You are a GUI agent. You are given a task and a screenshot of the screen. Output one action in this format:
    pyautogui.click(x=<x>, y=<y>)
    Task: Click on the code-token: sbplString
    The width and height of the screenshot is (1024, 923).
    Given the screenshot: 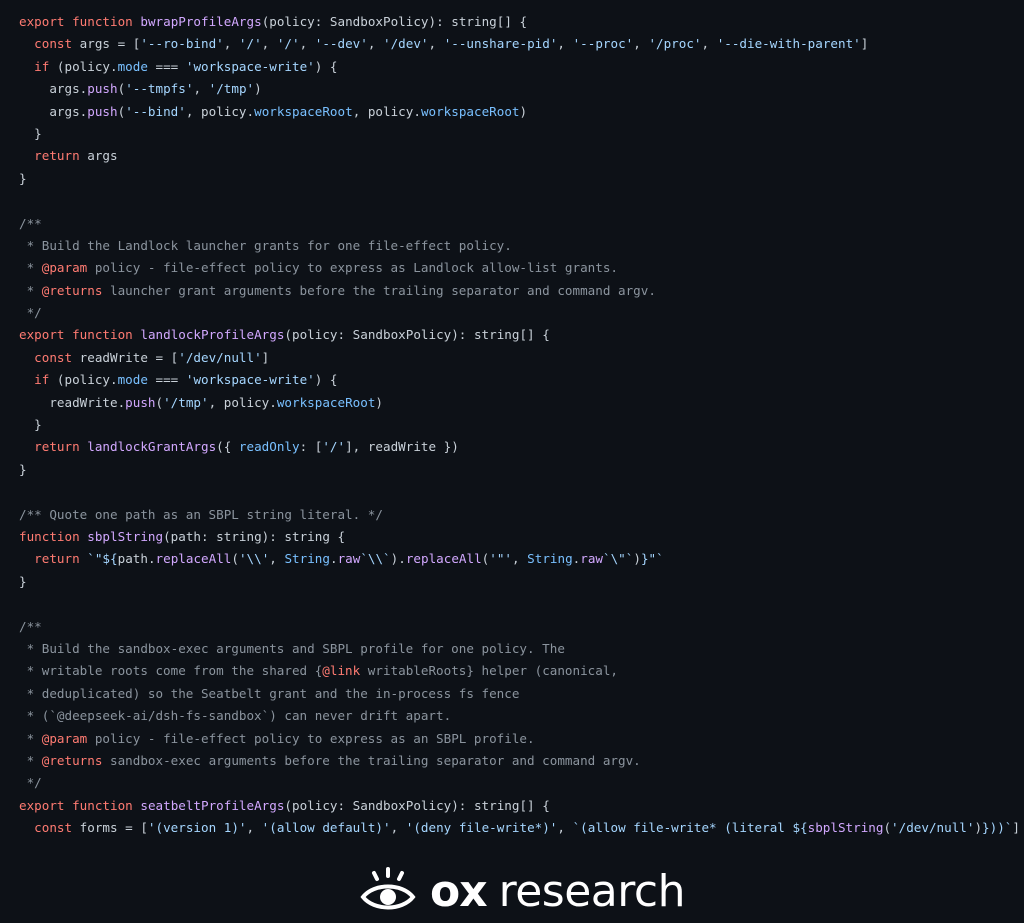 What is the action you would take?
    pyautogui.click(x=845, y=828)
    